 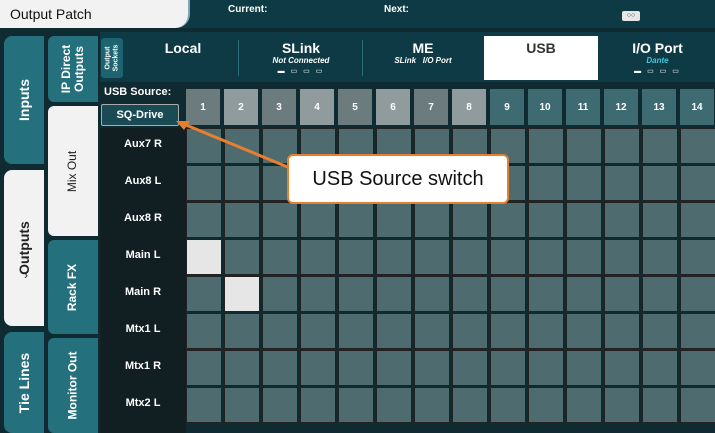 What do you see at coordinates (238, 146) in the screenshot?
I see `arrow-line` at bounding box center [238, 146].